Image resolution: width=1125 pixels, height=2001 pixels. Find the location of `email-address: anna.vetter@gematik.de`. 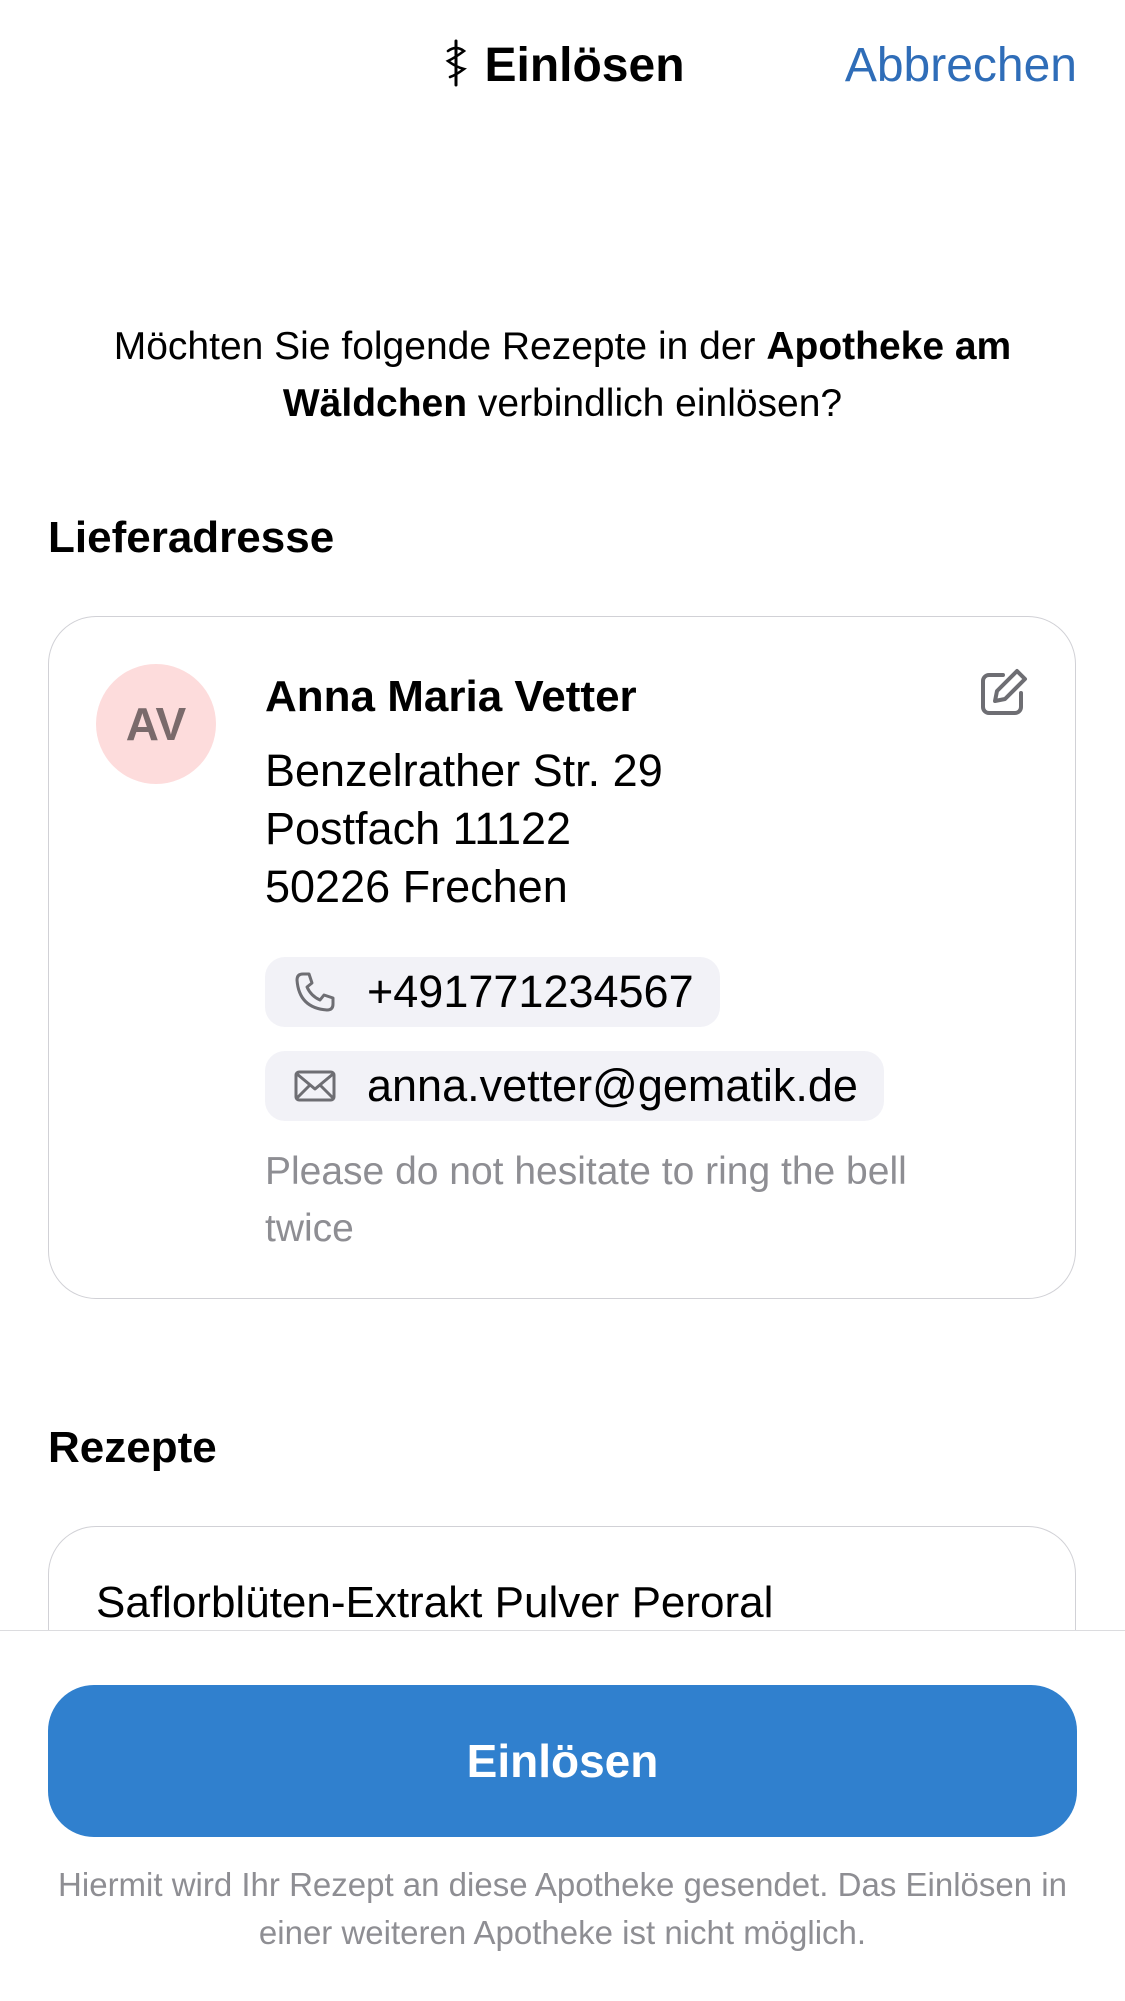

email-address: anna.vetter@gematik.de is located at coordinates (612, 1085).